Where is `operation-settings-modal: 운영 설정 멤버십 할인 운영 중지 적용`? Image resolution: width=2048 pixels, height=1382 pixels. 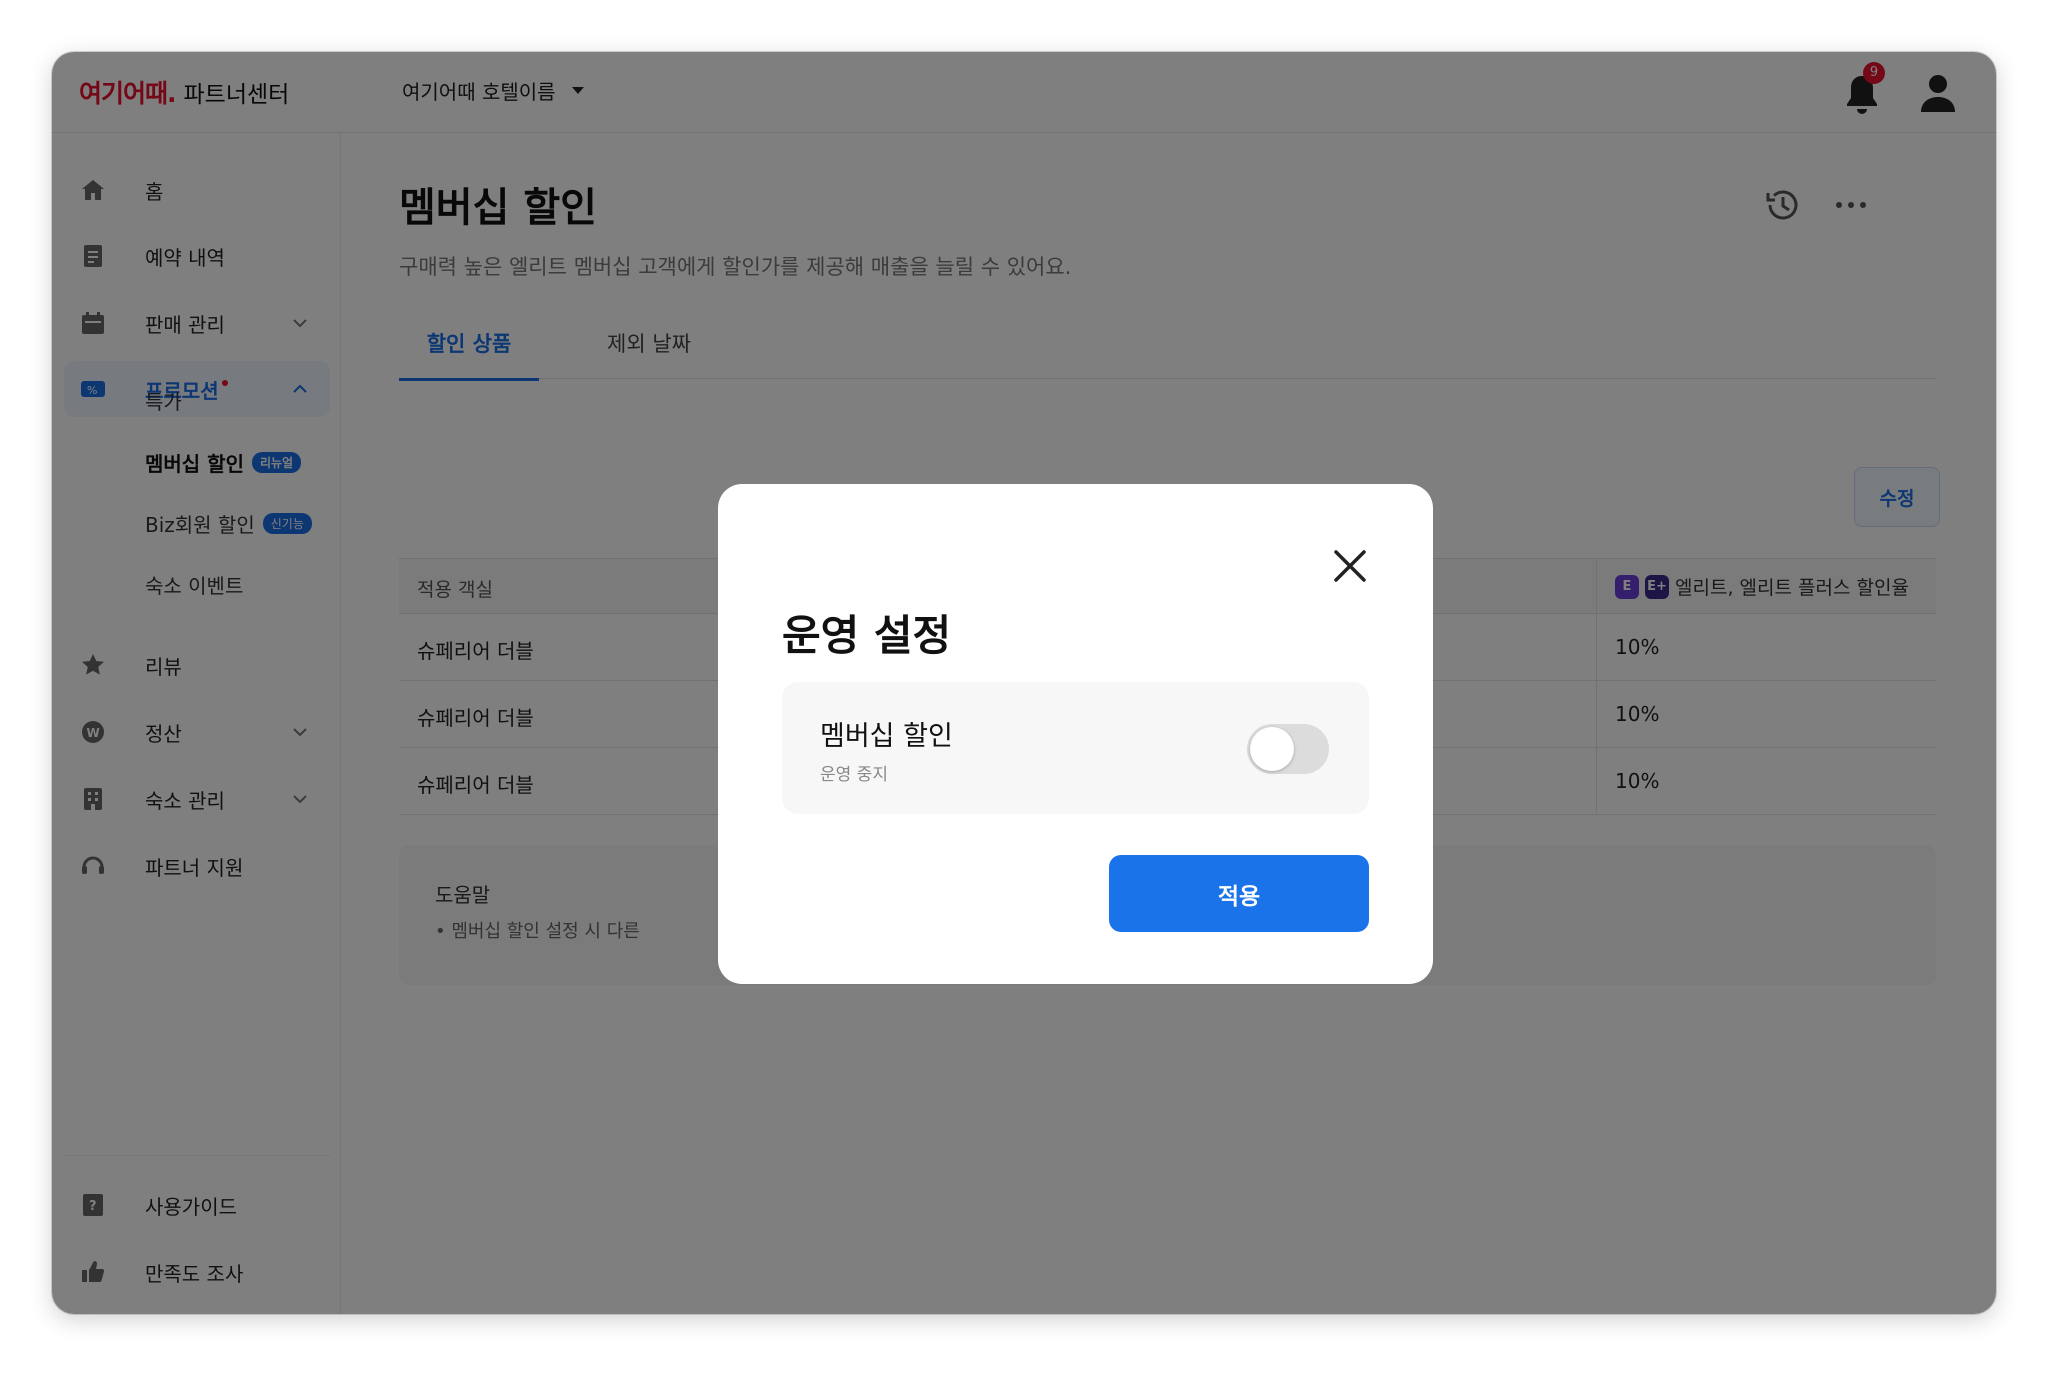
operation-settings-modal: 운영 설정 멤버십 할인 운영 중지 적용 is located at coordinates (1075, 734).